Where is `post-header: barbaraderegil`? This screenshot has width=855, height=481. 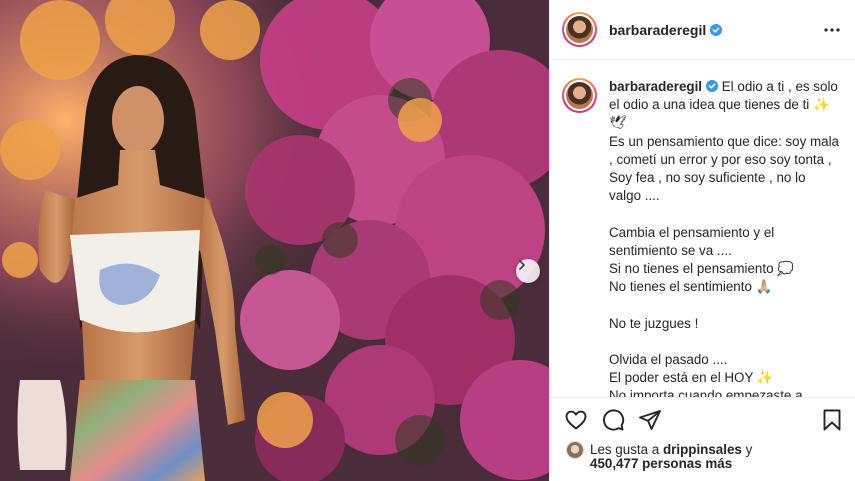 post-header: barbaraderegil is located at coordinates (702, 30).